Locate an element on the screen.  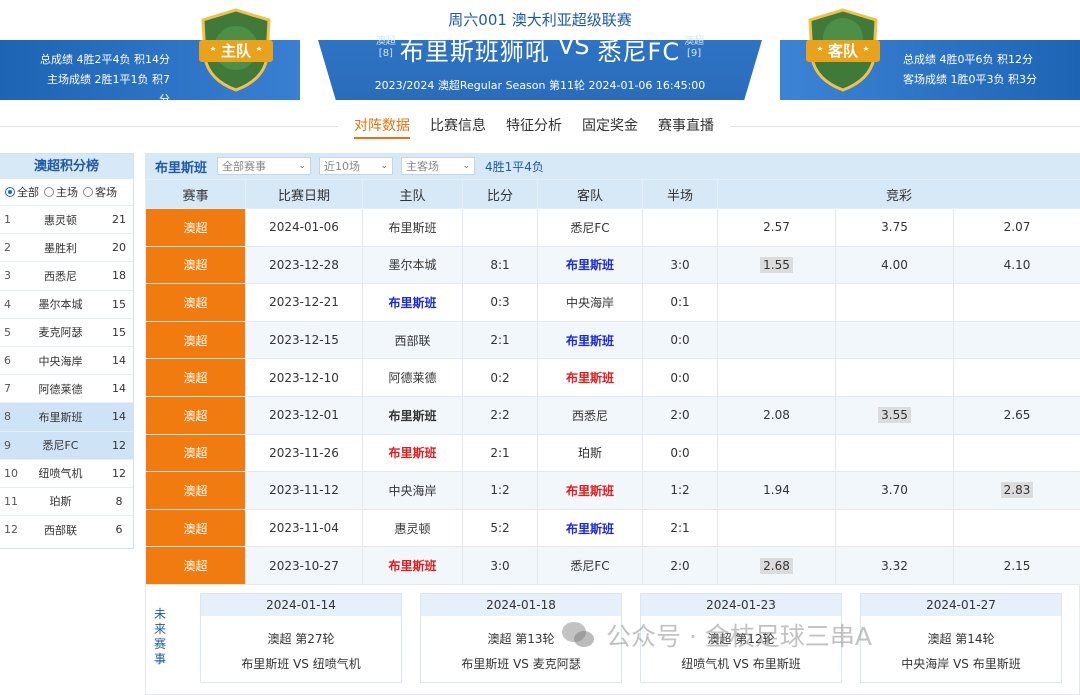
standings-row: 8 布里斯班 14 is located at coordinates (66, 416).